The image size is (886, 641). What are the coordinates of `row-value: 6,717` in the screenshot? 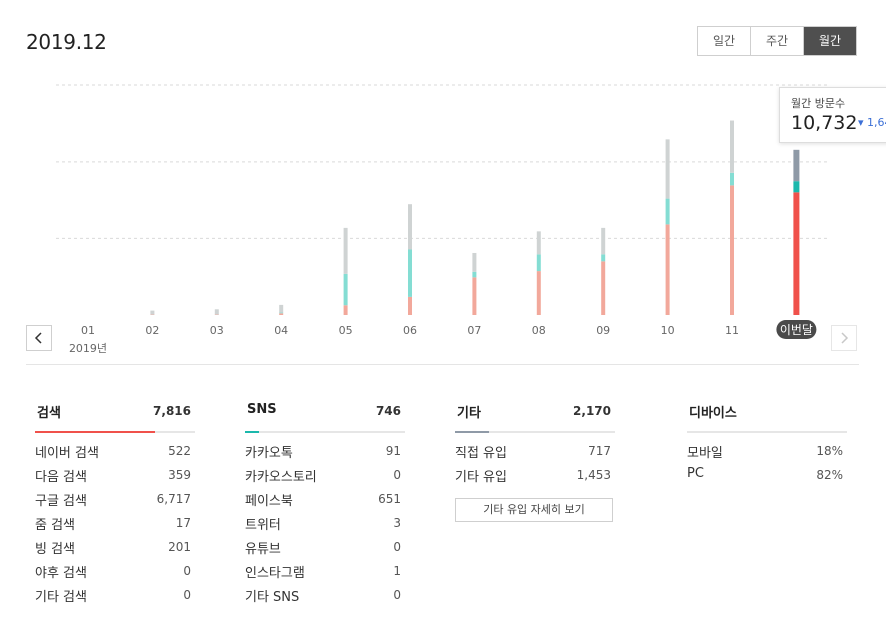 It's located at (173, 499).